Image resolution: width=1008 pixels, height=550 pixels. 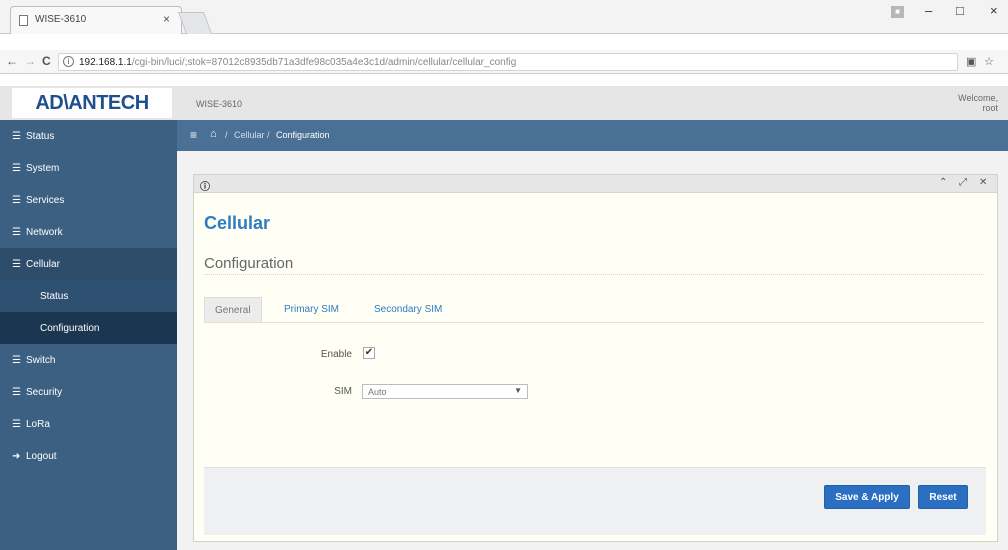 I want to click on tab-primary-sim: Primary SIM, so click(x=311, y=310).